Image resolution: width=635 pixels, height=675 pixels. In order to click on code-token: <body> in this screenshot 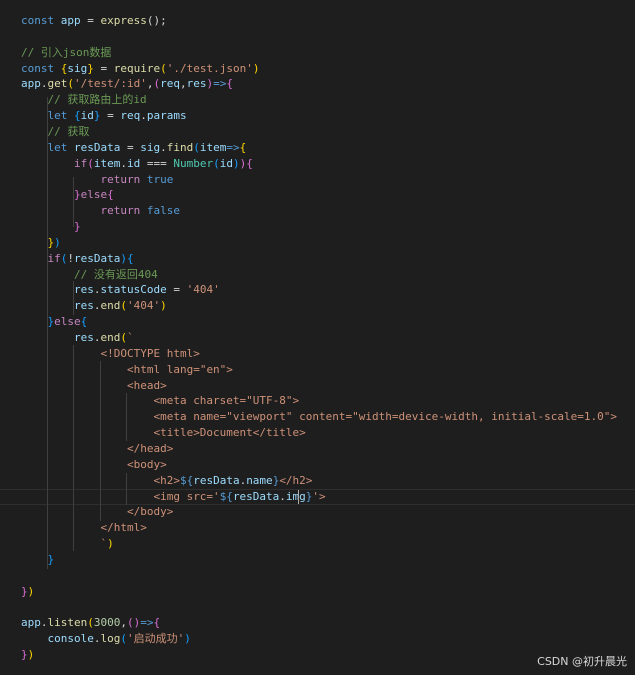, I will do `click(146, 464)`.